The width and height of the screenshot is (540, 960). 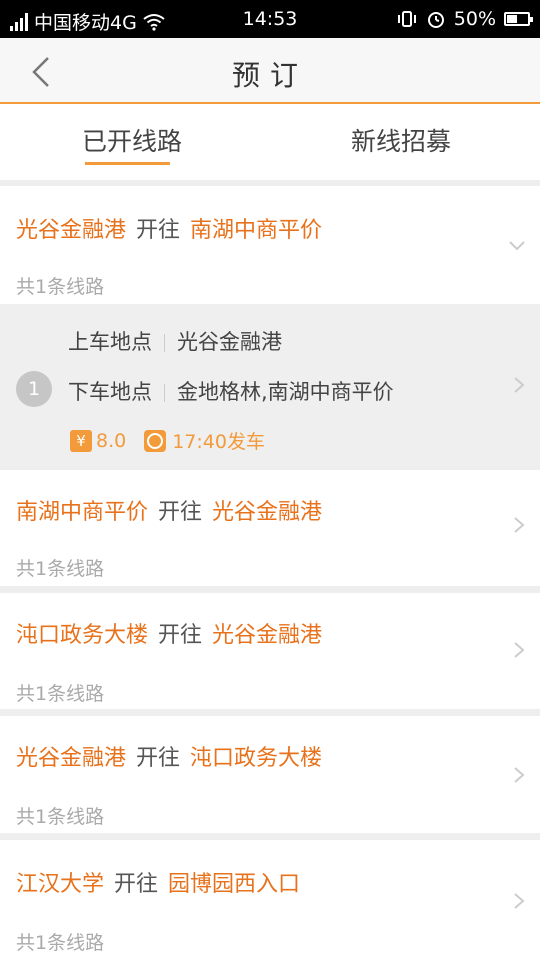 I want to click on vibrate-icon, so click(x=406, y=19).